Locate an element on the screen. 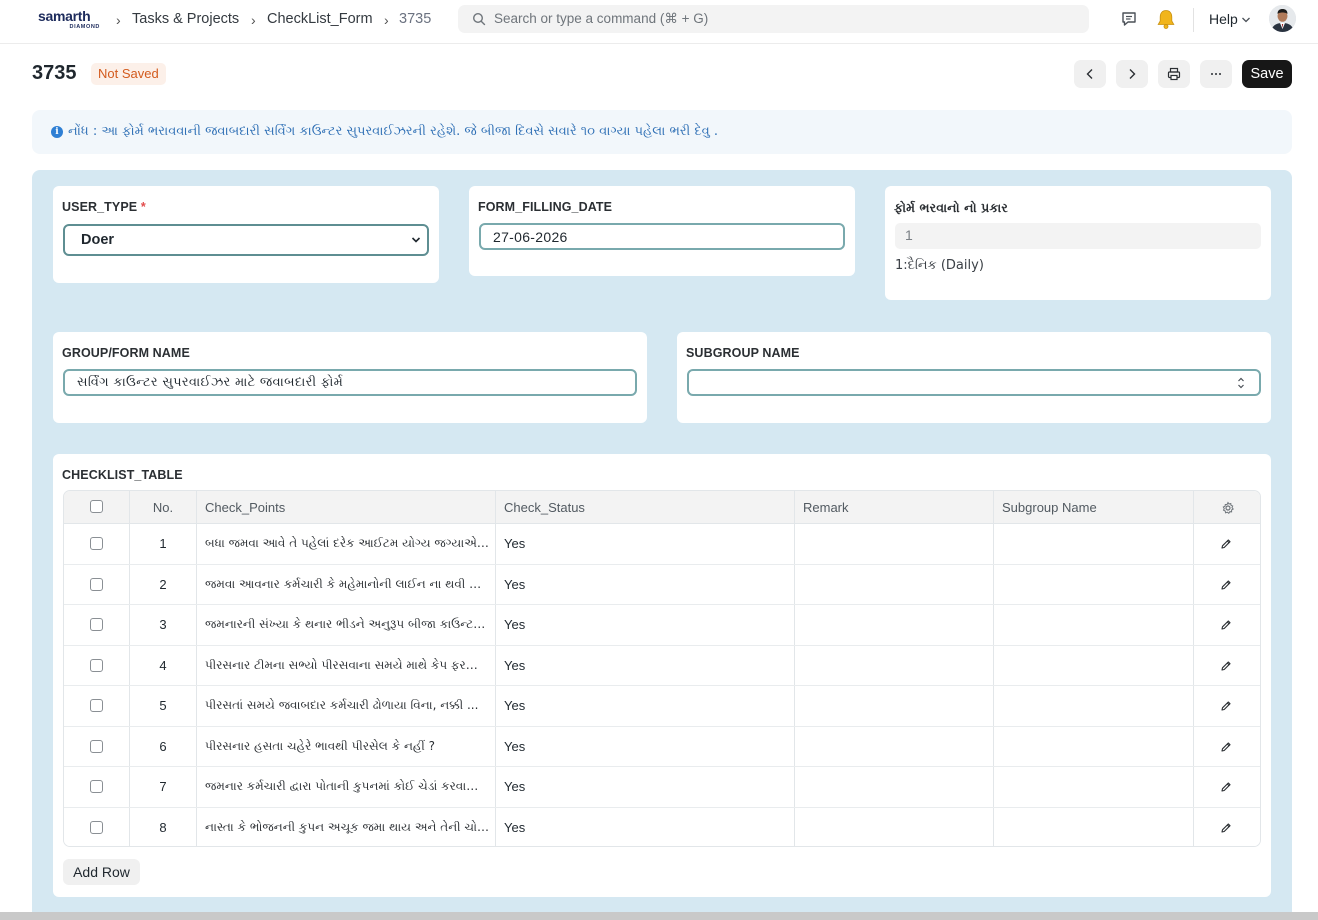 This screenshot has height=920, width=1318. logo-word: samarth is located at coordinates (64, 16).